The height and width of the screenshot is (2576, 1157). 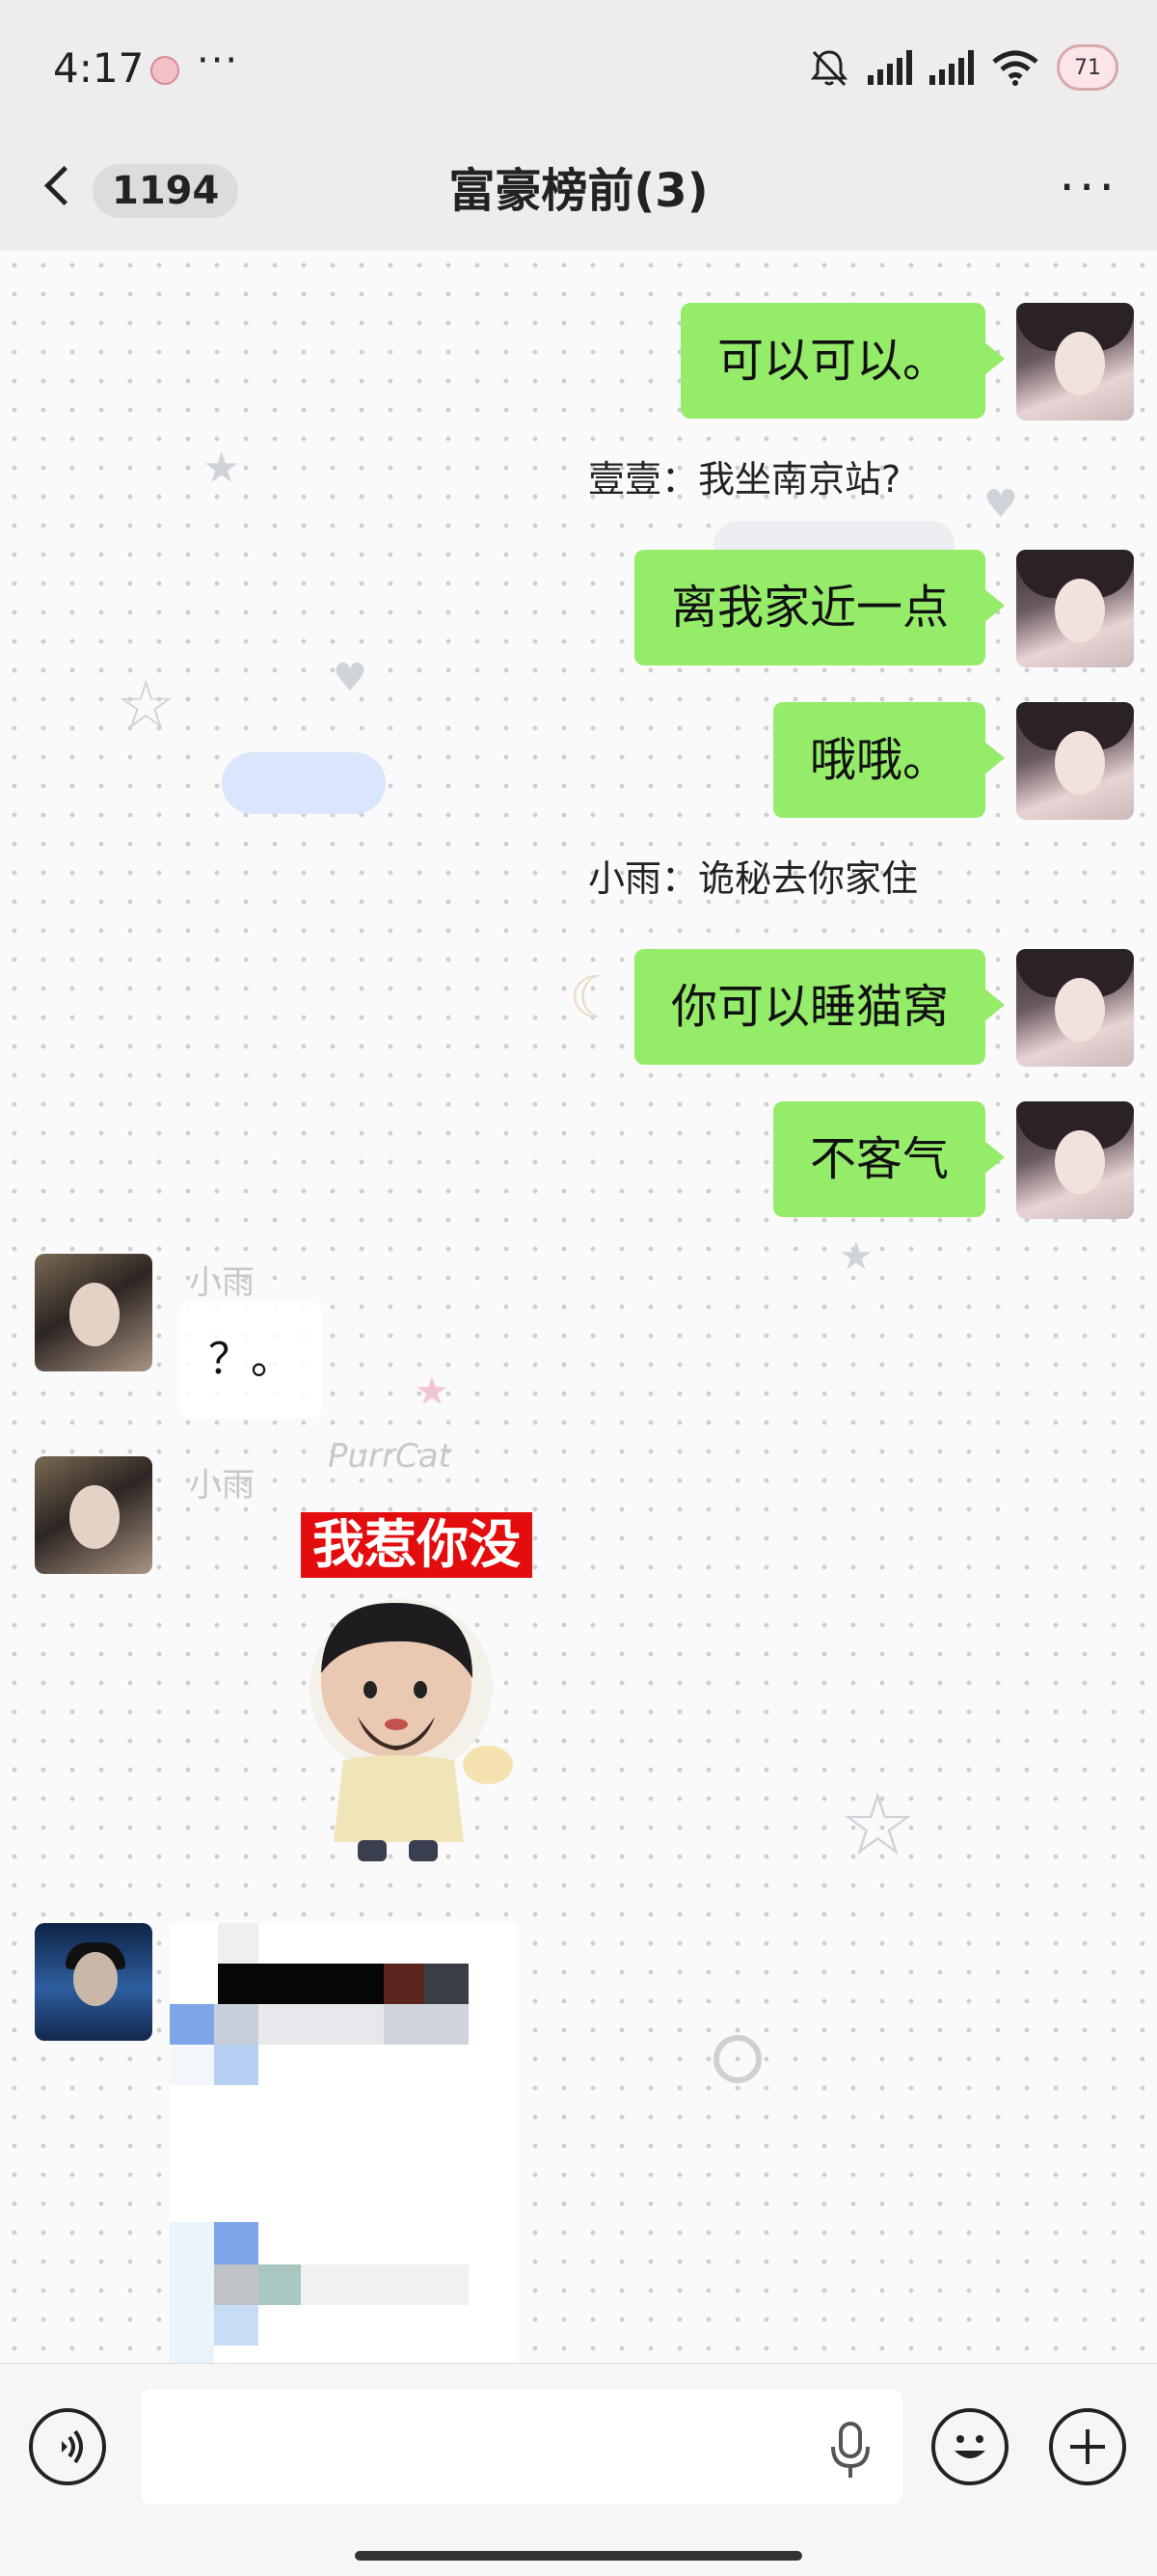 I want to click on message-other-1: 小雨 ？。, so click(x=324, y=1345).